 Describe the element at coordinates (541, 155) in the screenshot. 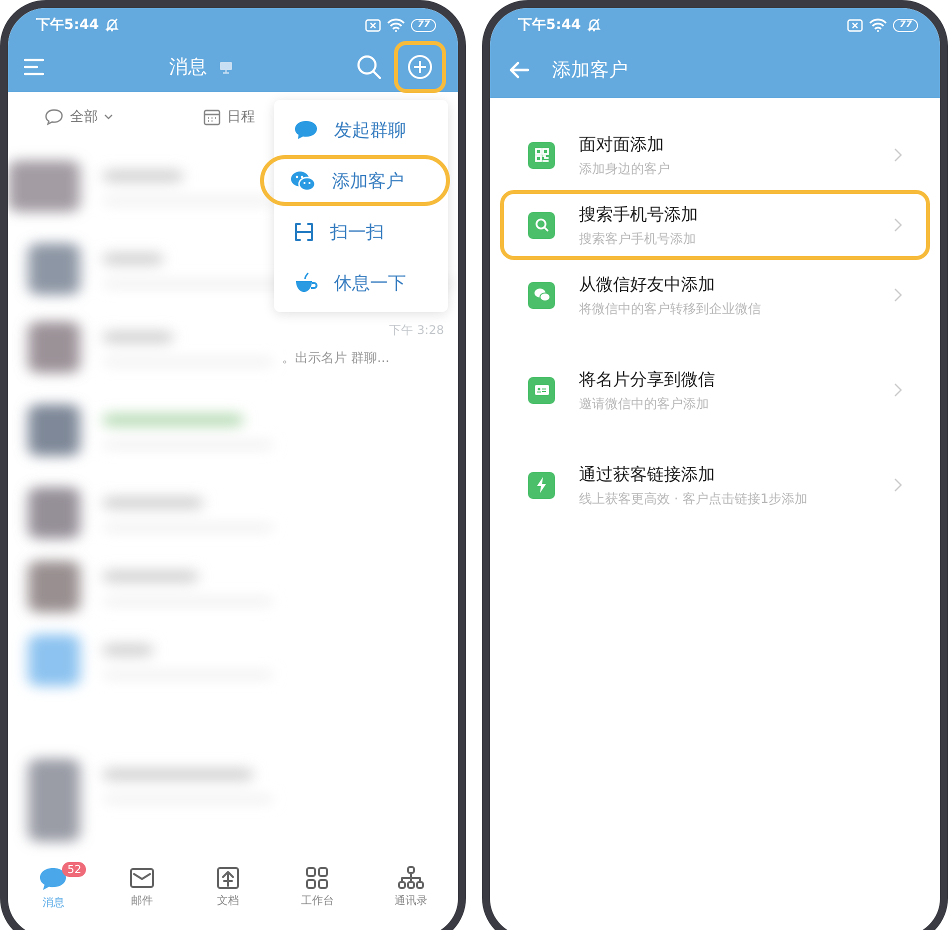

I see `qr-code-icon` at that location.